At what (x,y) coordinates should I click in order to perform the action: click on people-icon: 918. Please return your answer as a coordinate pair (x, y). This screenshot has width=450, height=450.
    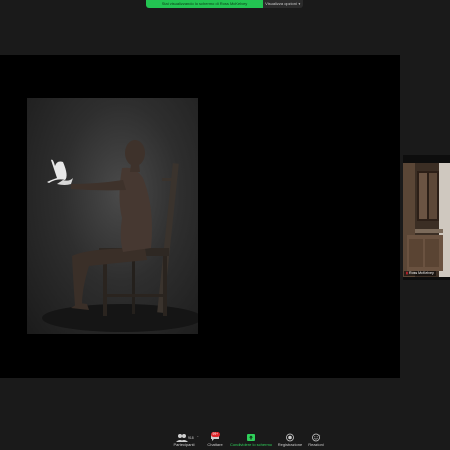
    Looking at the image, I should click on (184, 437).